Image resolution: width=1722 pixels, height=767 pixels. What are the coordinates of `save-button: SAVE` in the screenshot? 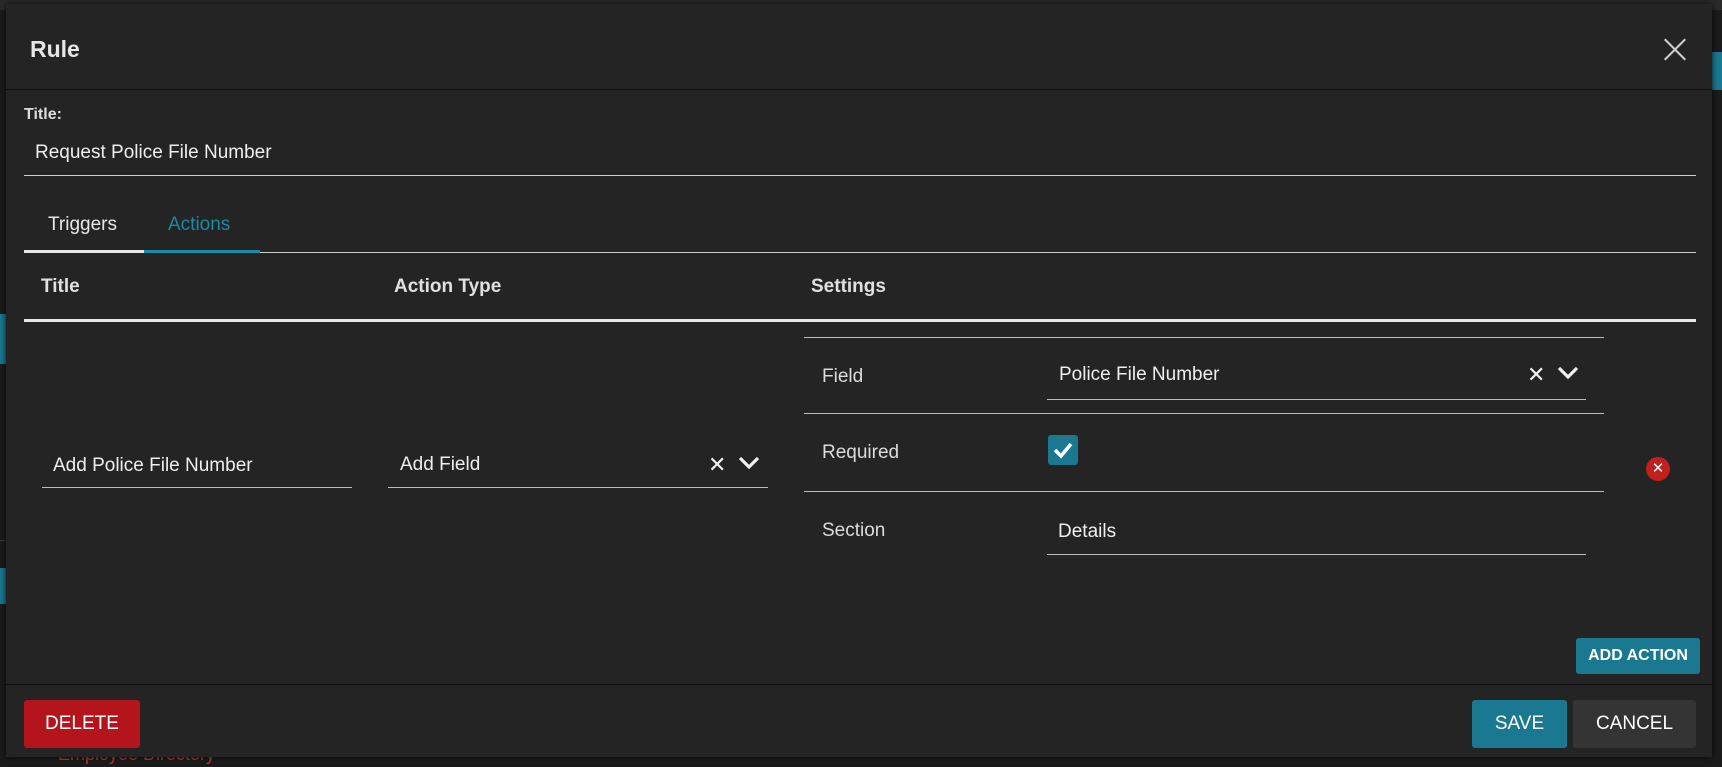 It's located at (1519, 724).